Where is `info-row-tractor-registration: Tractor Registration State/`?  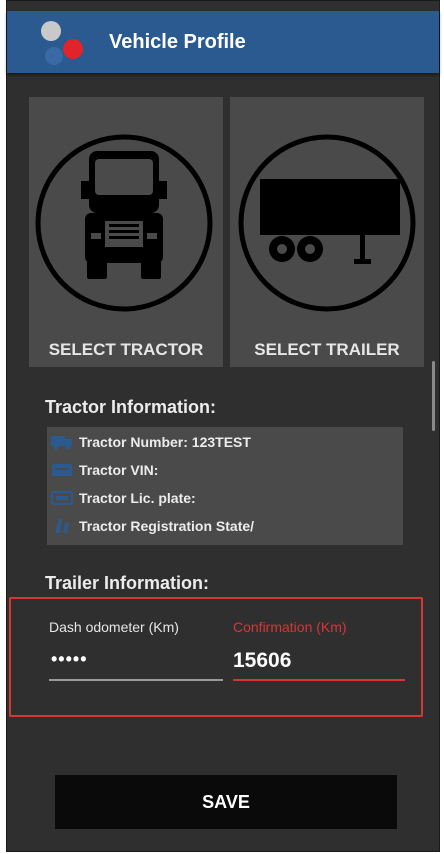
info-row-tractor-registration: Tractor Registration State/ is located at coordinates (152, 526).